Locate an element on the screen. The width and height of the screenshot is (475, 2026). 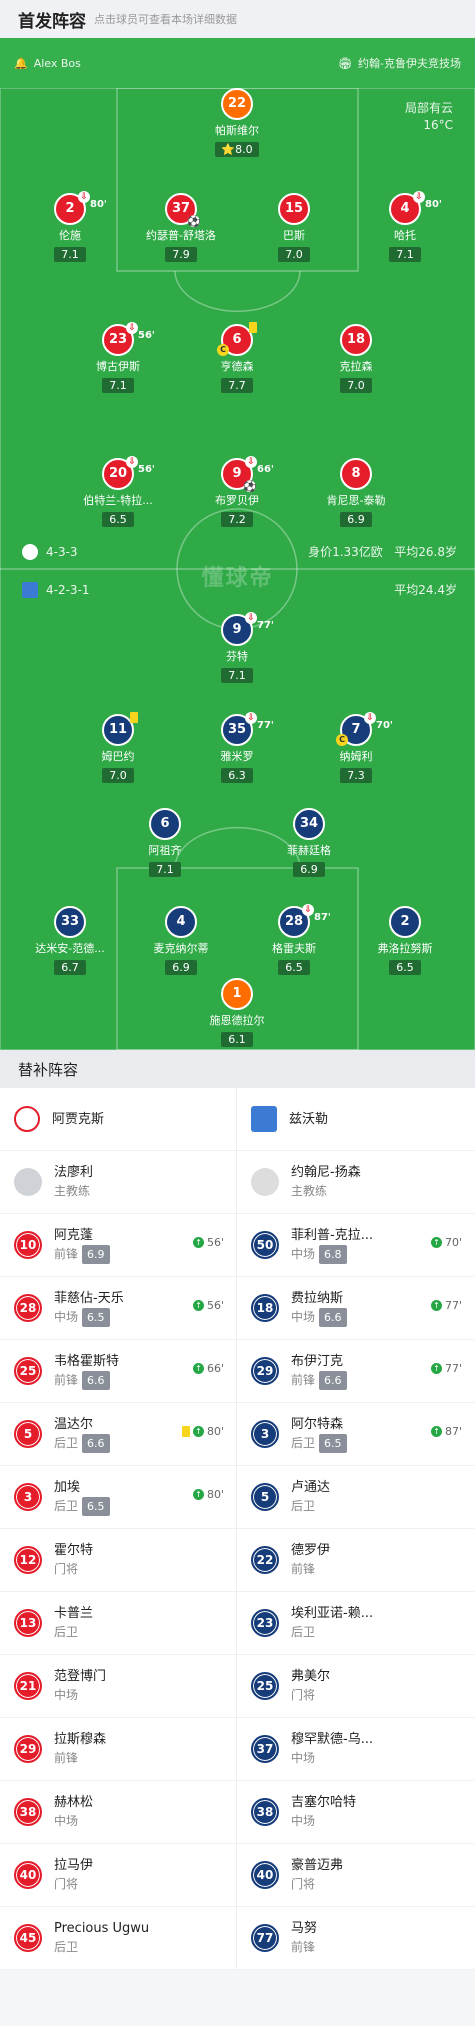
sub-player: 37 穆罕默德-乌... 中场 is located at coordinates (355, 1749).